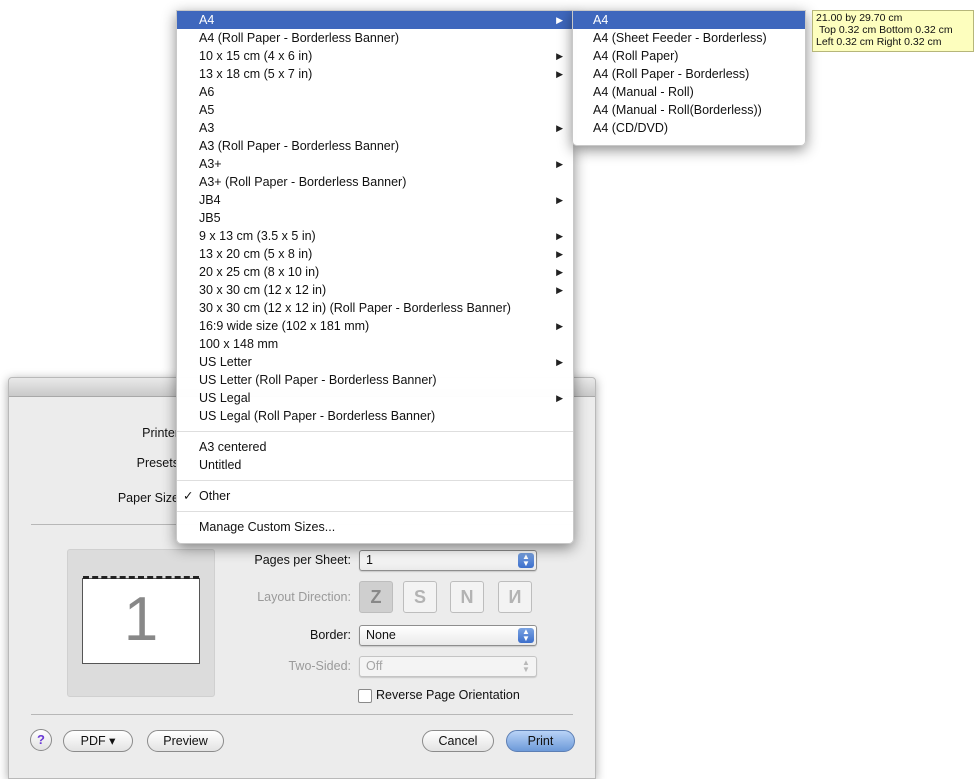 This screenshot has height=779, width=975. Describe the element at coordinates (215, 496) in the screenshot. I see `menu-item-label: Other` at that location.